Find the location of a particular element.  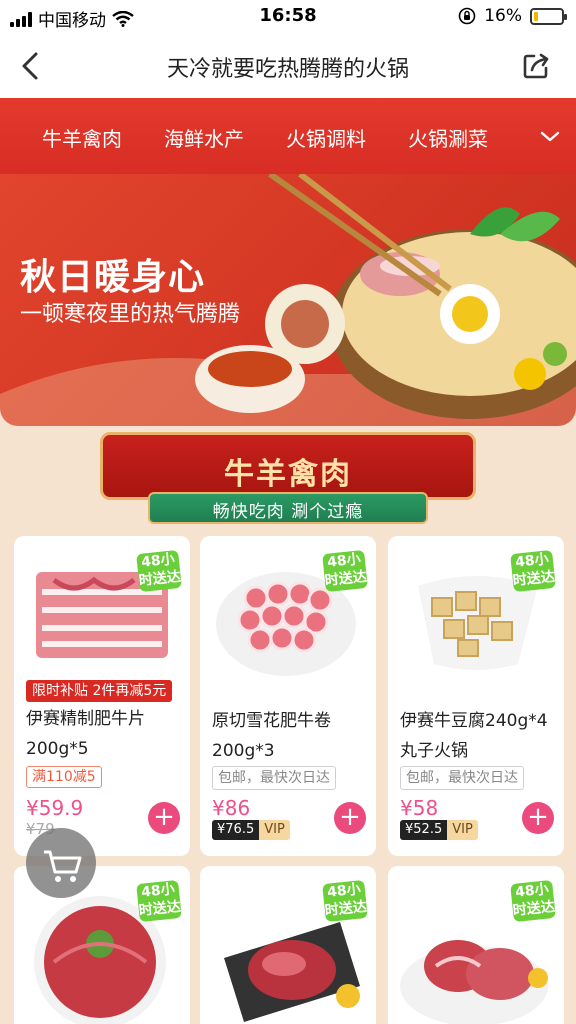

coupon-tag: 满110减5 is located at coordinates (64, 777).